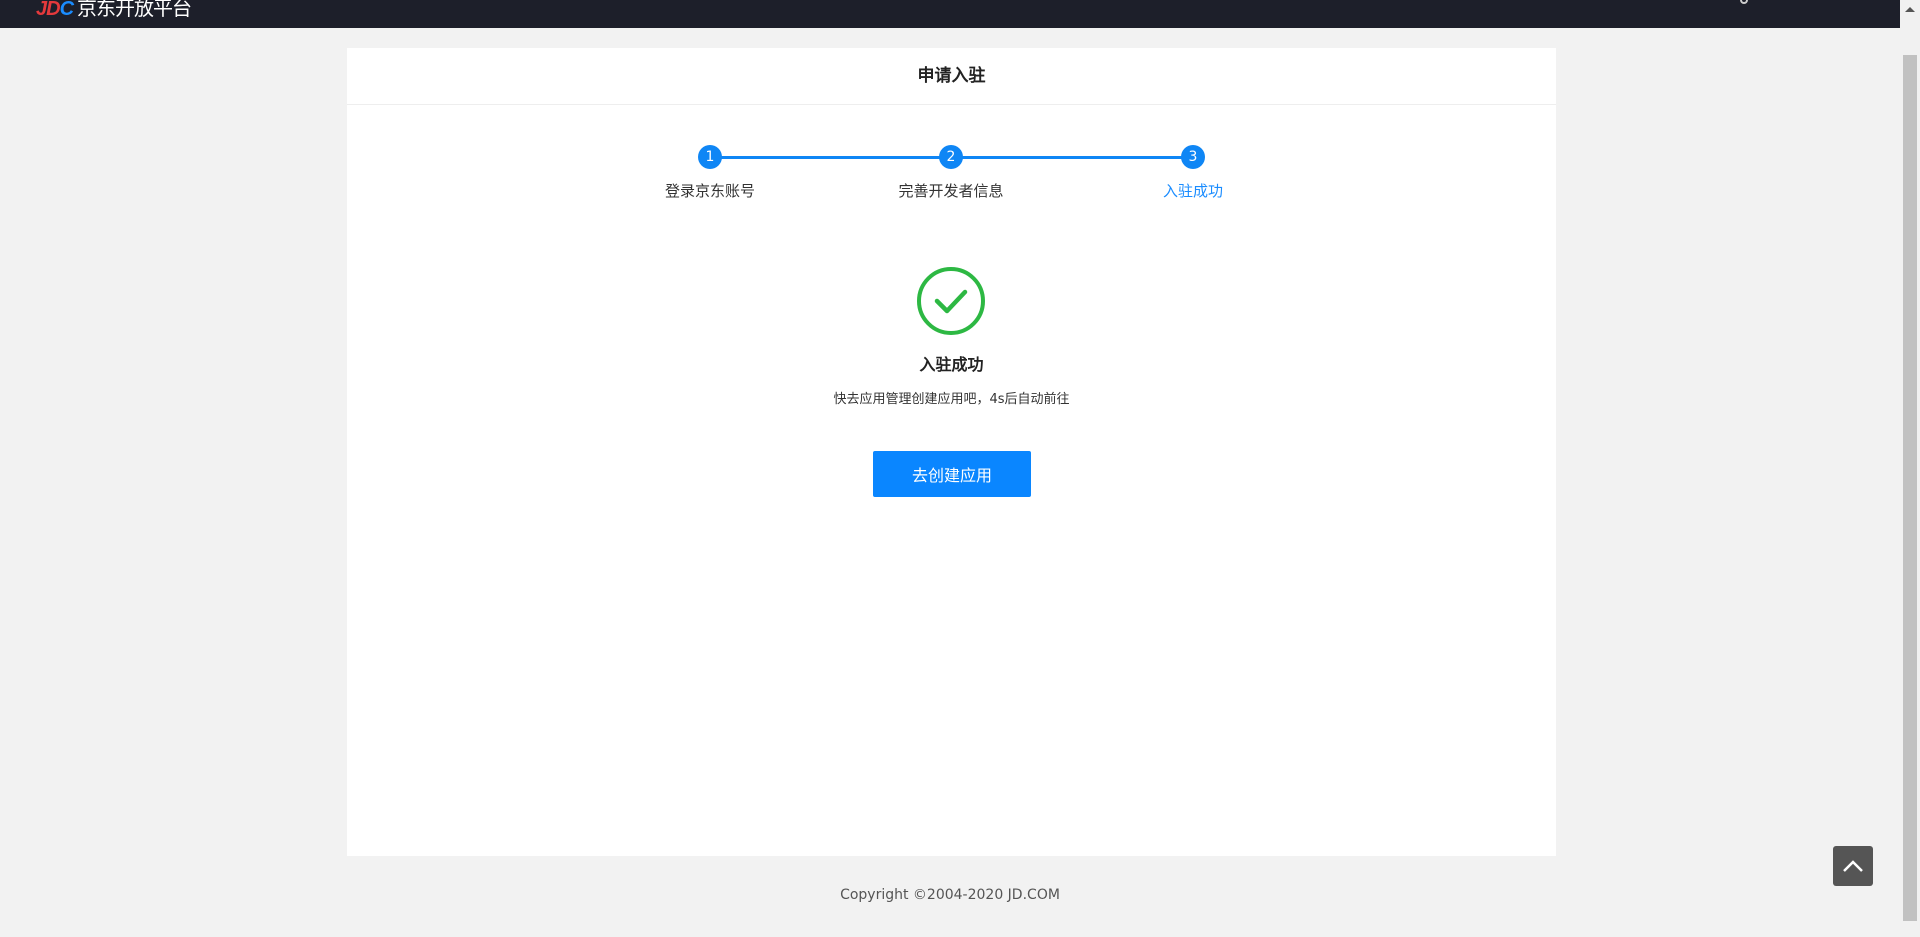 Image resolution: width=1920 pixels, height=937 pixels. I want to click on chevron-up-icon, so click(1853, 866).